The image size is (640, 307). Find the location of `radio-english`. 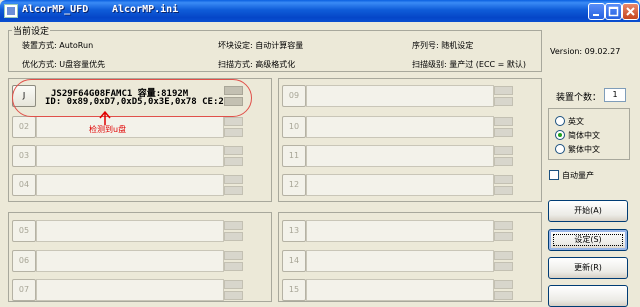

radio-english is located at coordinates (560, 121).